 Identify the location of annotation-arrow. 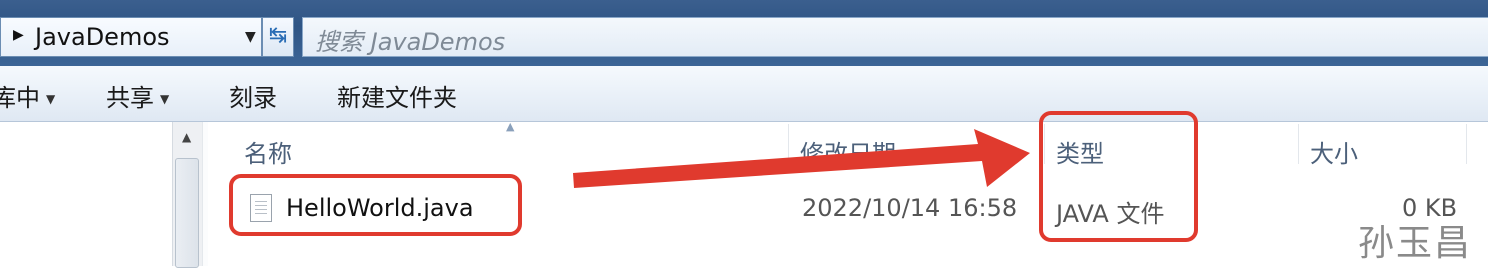
(801, 158).